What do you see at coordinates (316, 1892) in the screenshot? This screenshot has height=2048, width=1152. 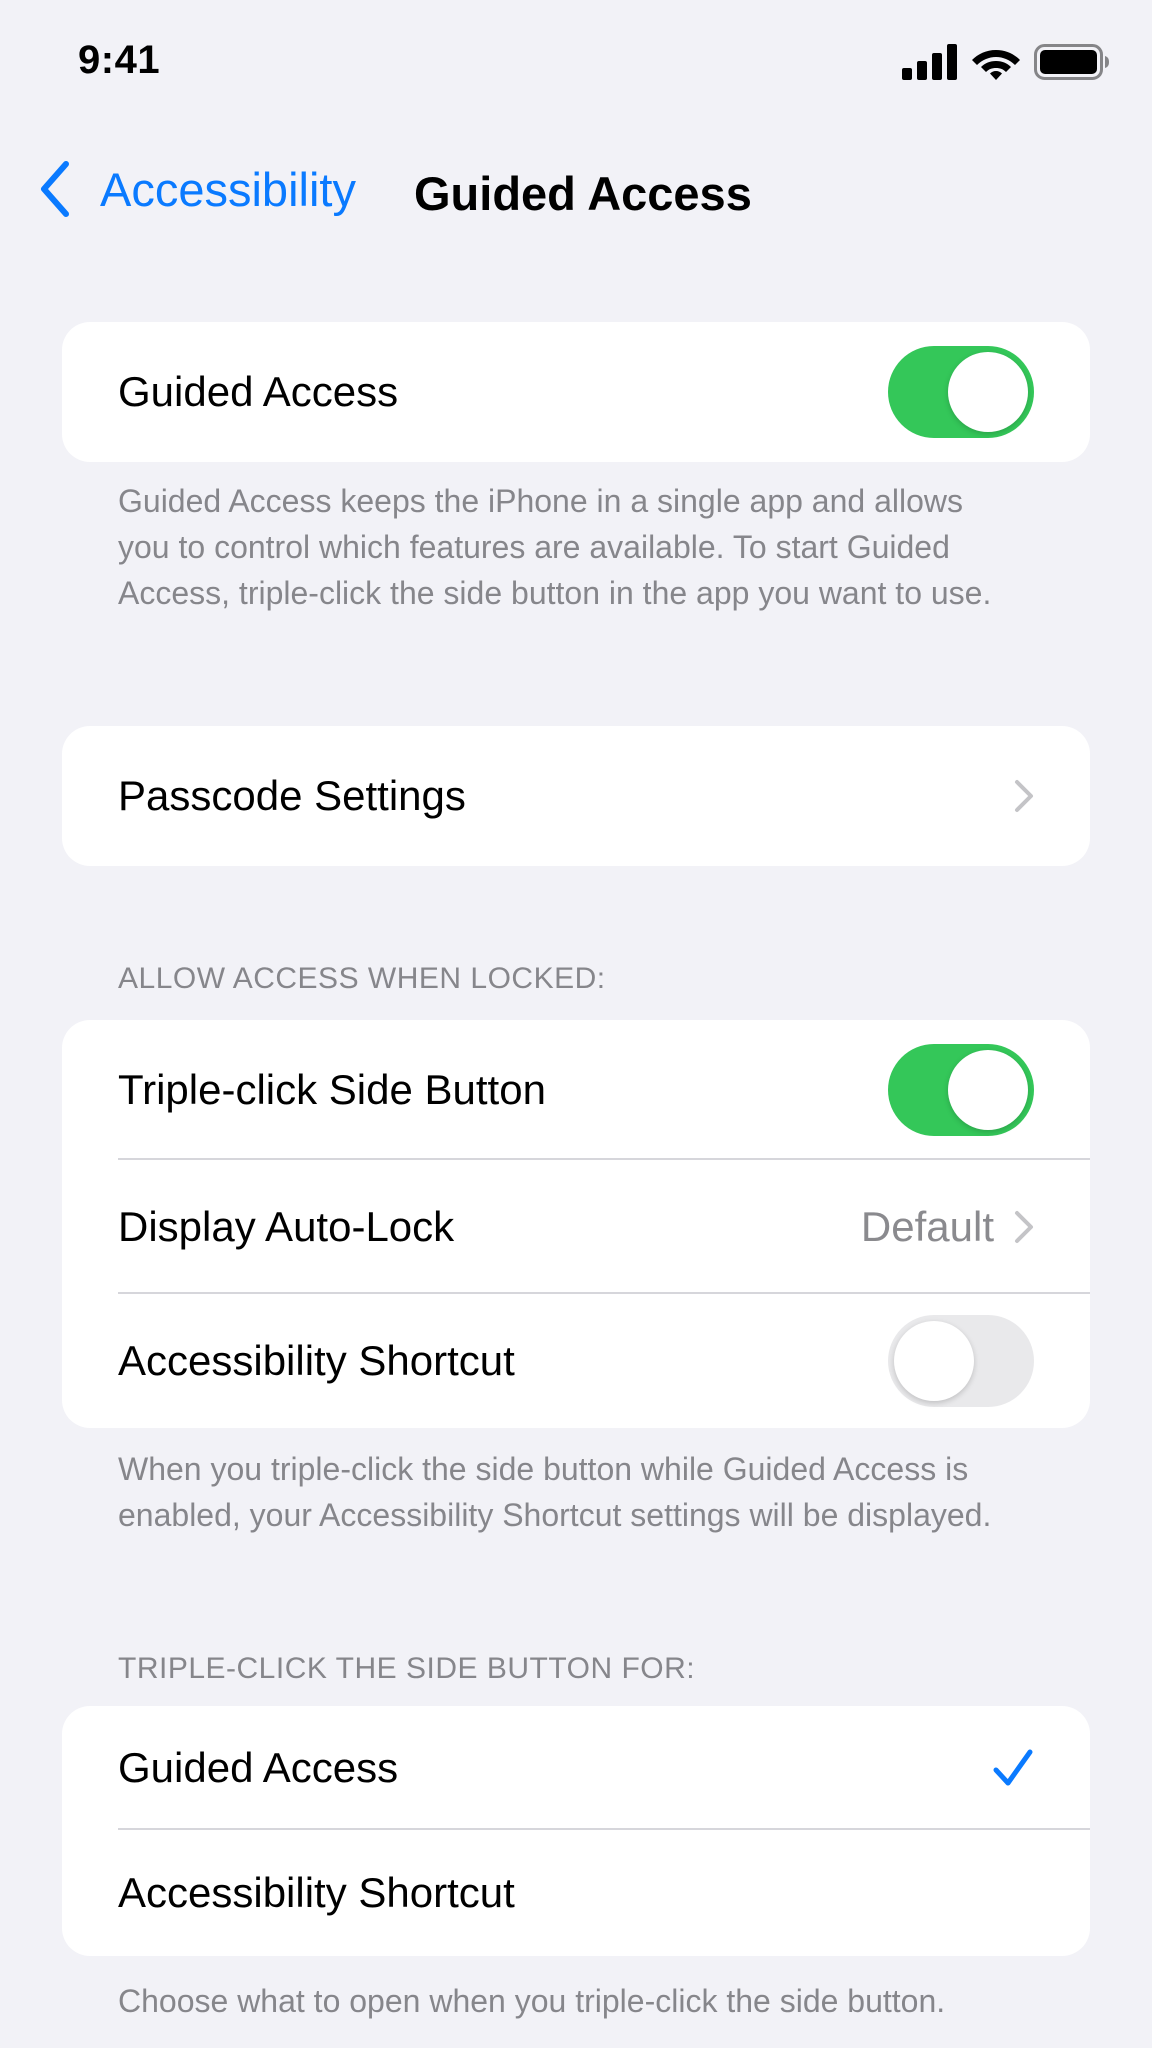 I see `option-accessibility-shortcut-label: Accessibility Shortcut` at bounding box center [316, 1892].